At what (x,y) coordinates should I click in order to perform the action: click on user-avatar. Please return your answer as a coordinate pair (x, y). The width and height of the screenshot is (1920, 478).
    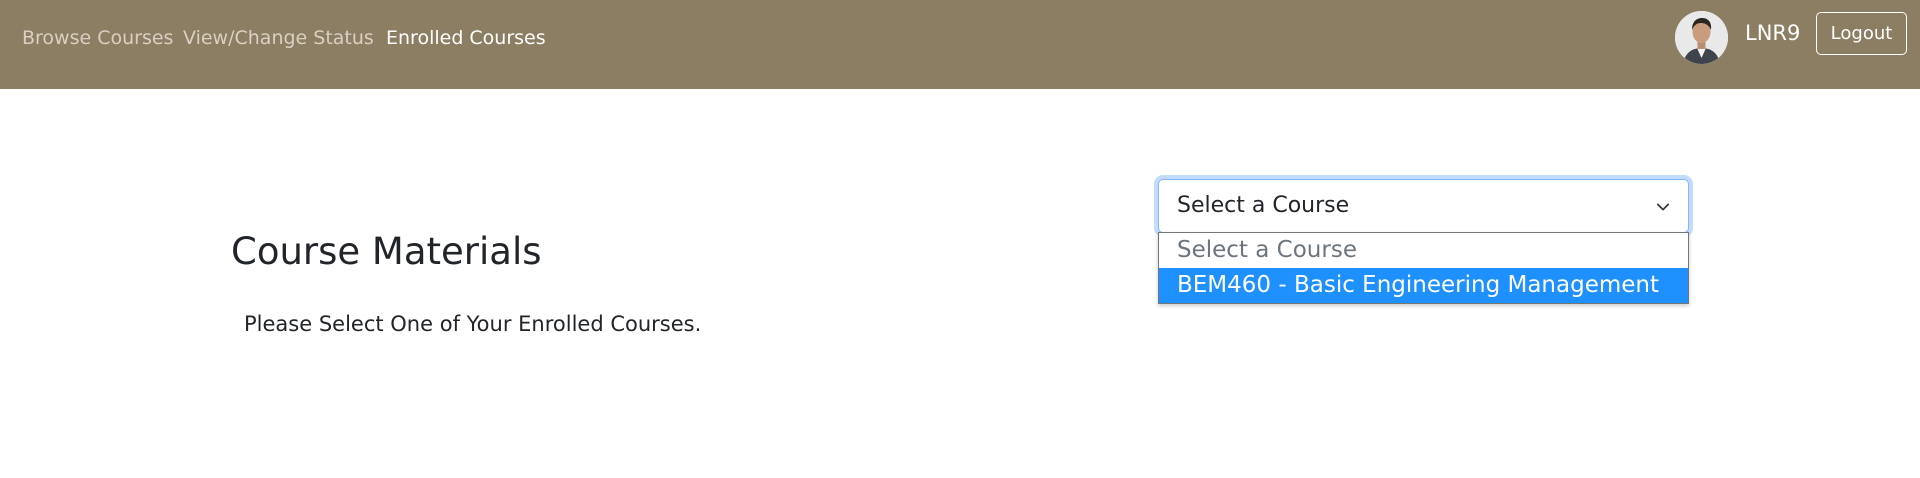
    Looking at the image, I should click on (1701, 37).